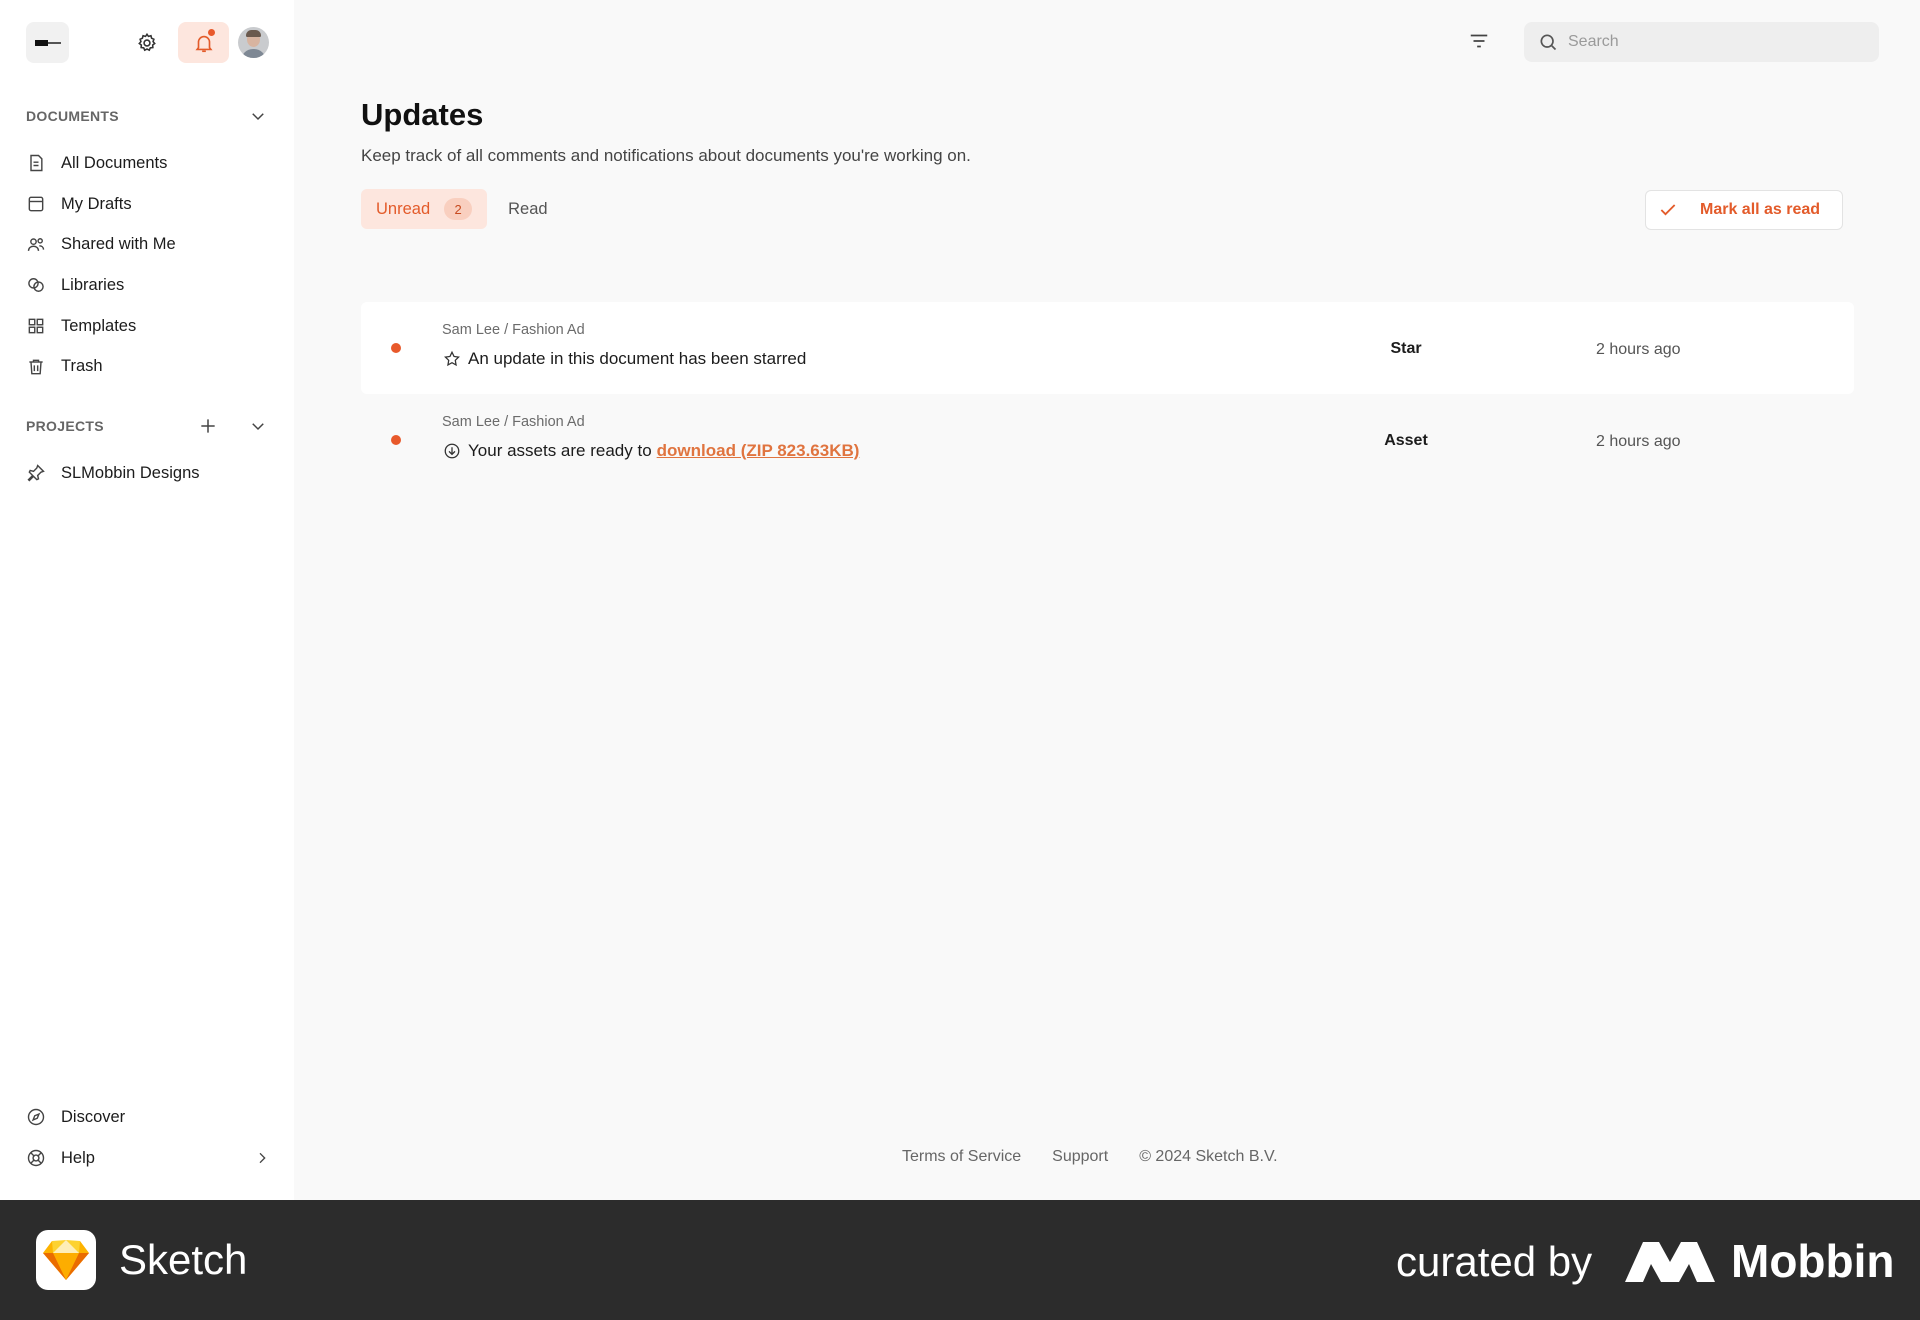 Image resolution: width=1920 pixels, height=1320 pixels. What do you see at coordinates (960, 1260) in the screenshot?
I see `brand-bar: Sketch curated by Mobbin` at bounding box center [960, 1260].